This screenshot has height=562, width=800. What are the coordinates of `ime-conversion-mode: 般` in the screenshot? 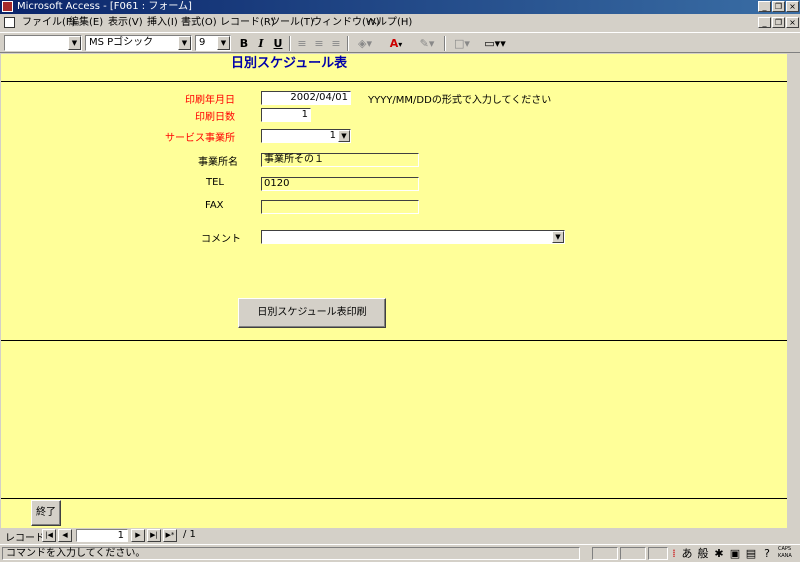 It's located at (703, 554).